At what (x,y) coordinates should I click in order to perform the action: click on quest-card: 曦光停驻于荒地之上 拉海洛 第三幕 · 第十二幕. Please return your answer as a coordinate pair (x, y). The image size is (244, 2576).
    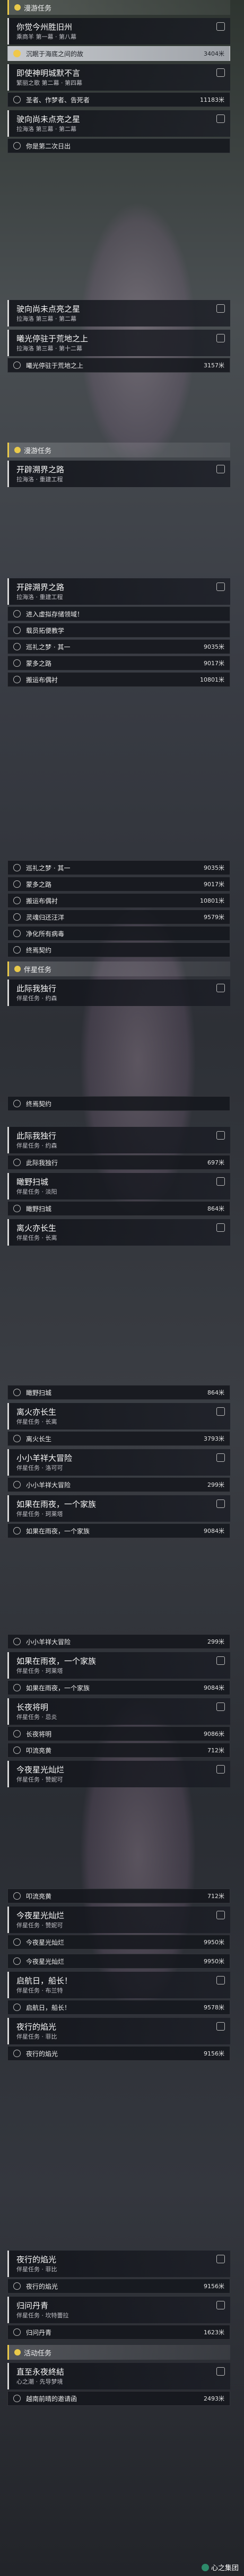
    Looking at the image, I should click on (119, 343).